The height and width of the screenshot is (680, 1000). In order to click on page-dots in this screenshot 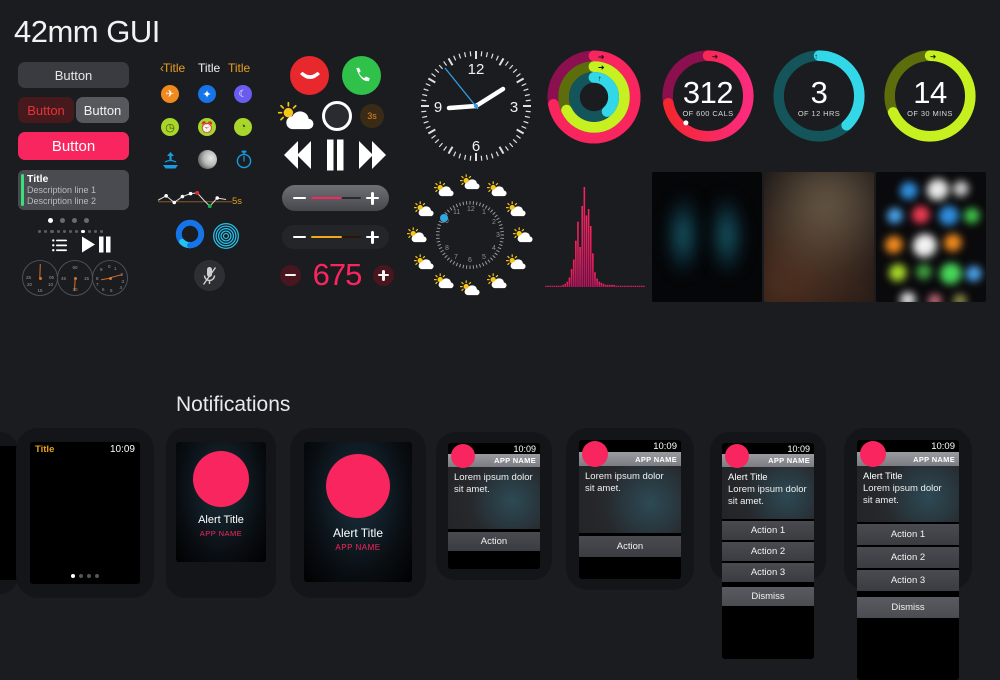, I will do `click(85, 576)`.